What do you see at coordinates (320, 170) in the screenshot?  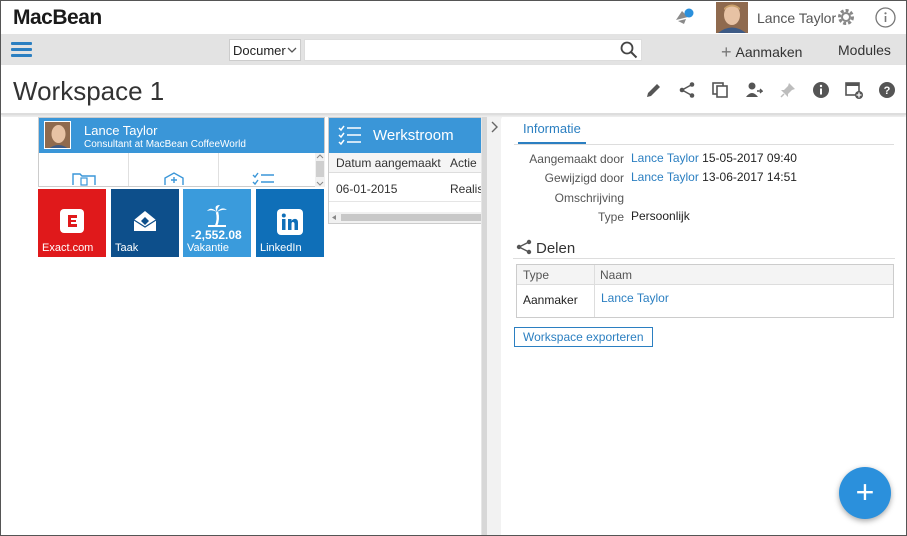 I see `profile-card-scrollbar` at bounding box center [320, 170].